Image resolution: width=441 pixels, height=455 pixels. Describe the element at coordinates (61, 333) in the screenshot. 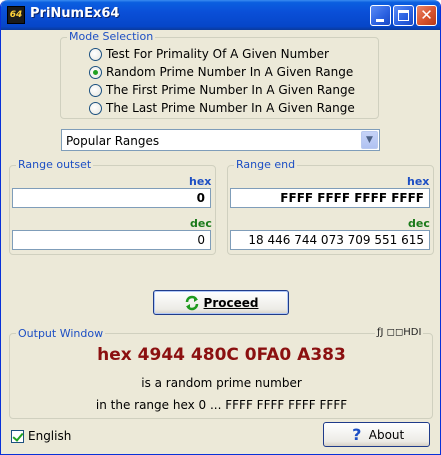

I see `output-window-legend: Output Window` at that location.